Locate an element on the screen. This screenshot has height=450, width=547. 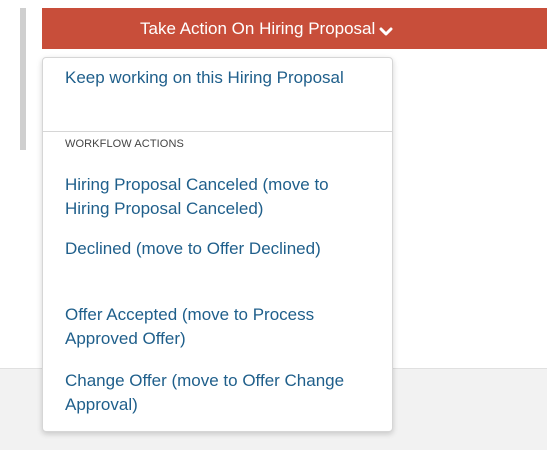
menu-divider is located at coordinates (217, 131).